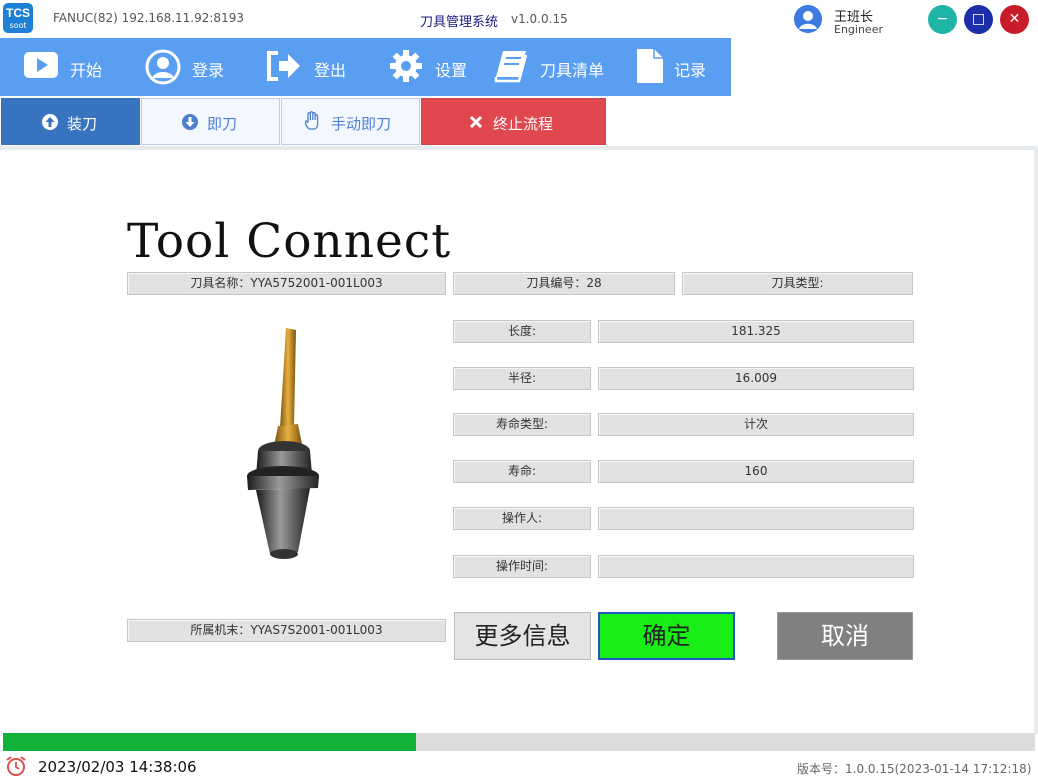 This screenshot has height=780, width=1038. I want to click on content-border, so click(1036, 442).